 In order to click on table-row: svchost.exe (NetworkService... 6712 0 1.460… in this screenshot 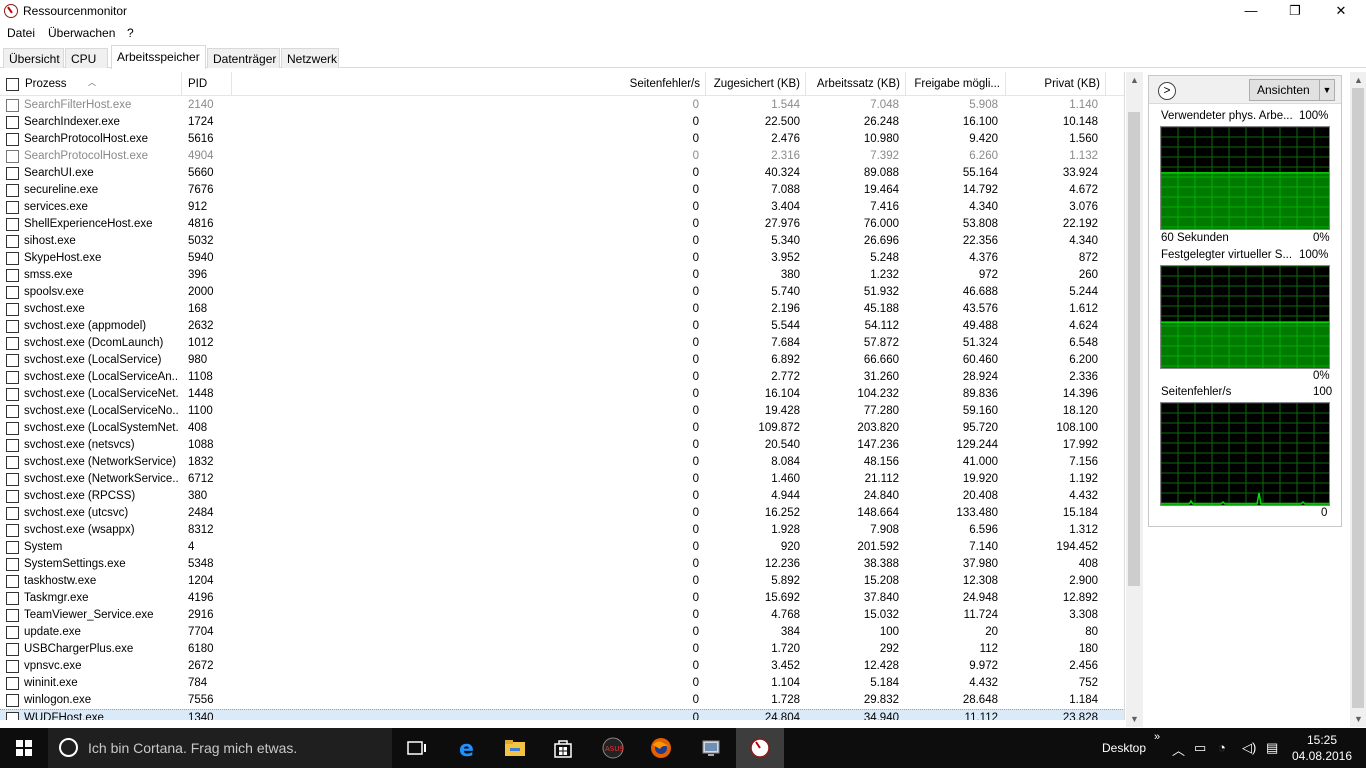, I will do `click(562, 479)`.